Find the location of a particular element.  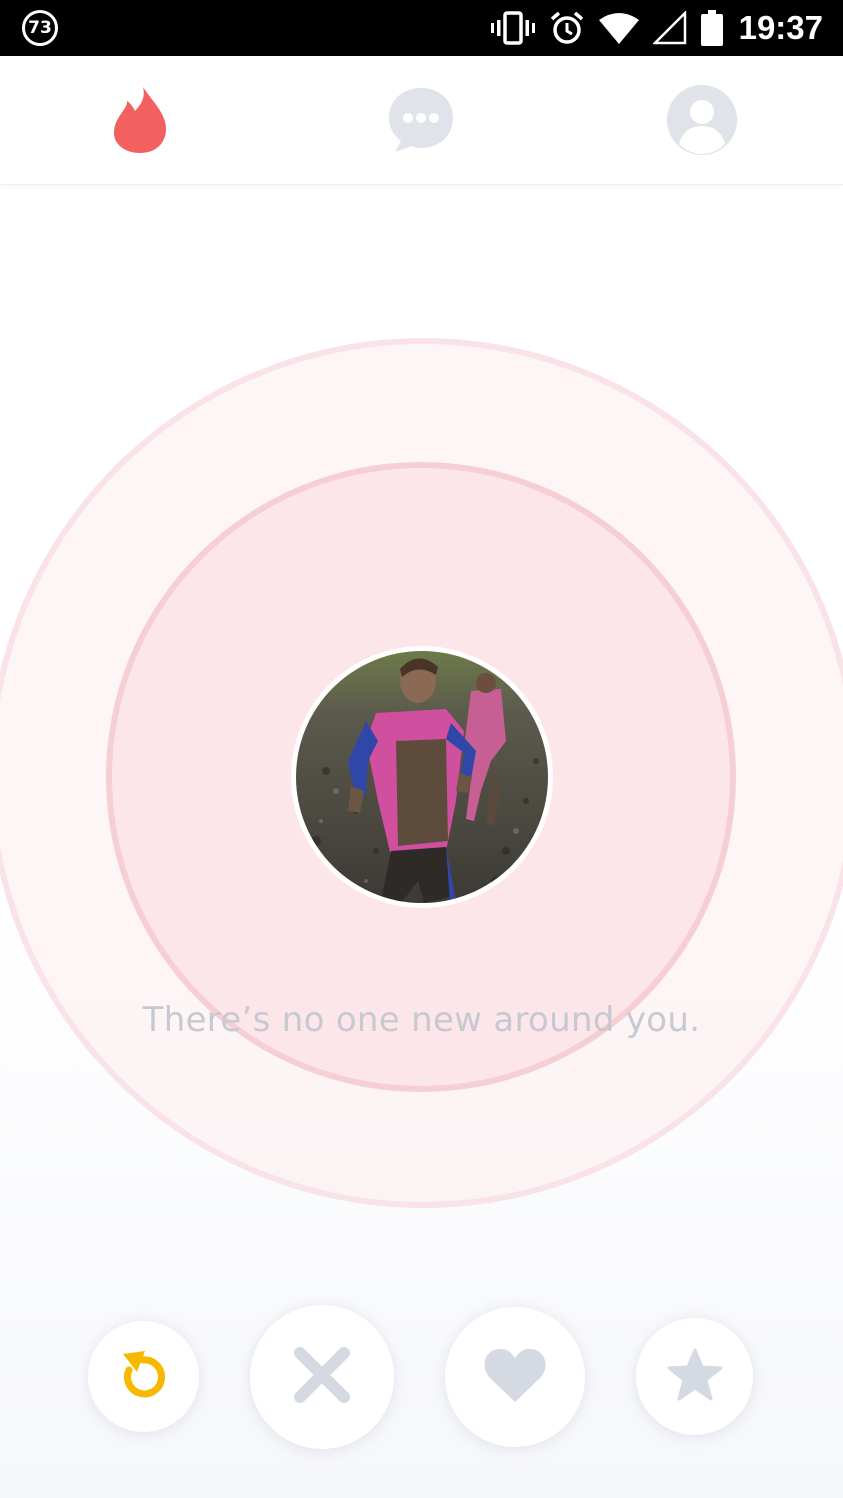

tab-messages is located at coordinates (421, 122).